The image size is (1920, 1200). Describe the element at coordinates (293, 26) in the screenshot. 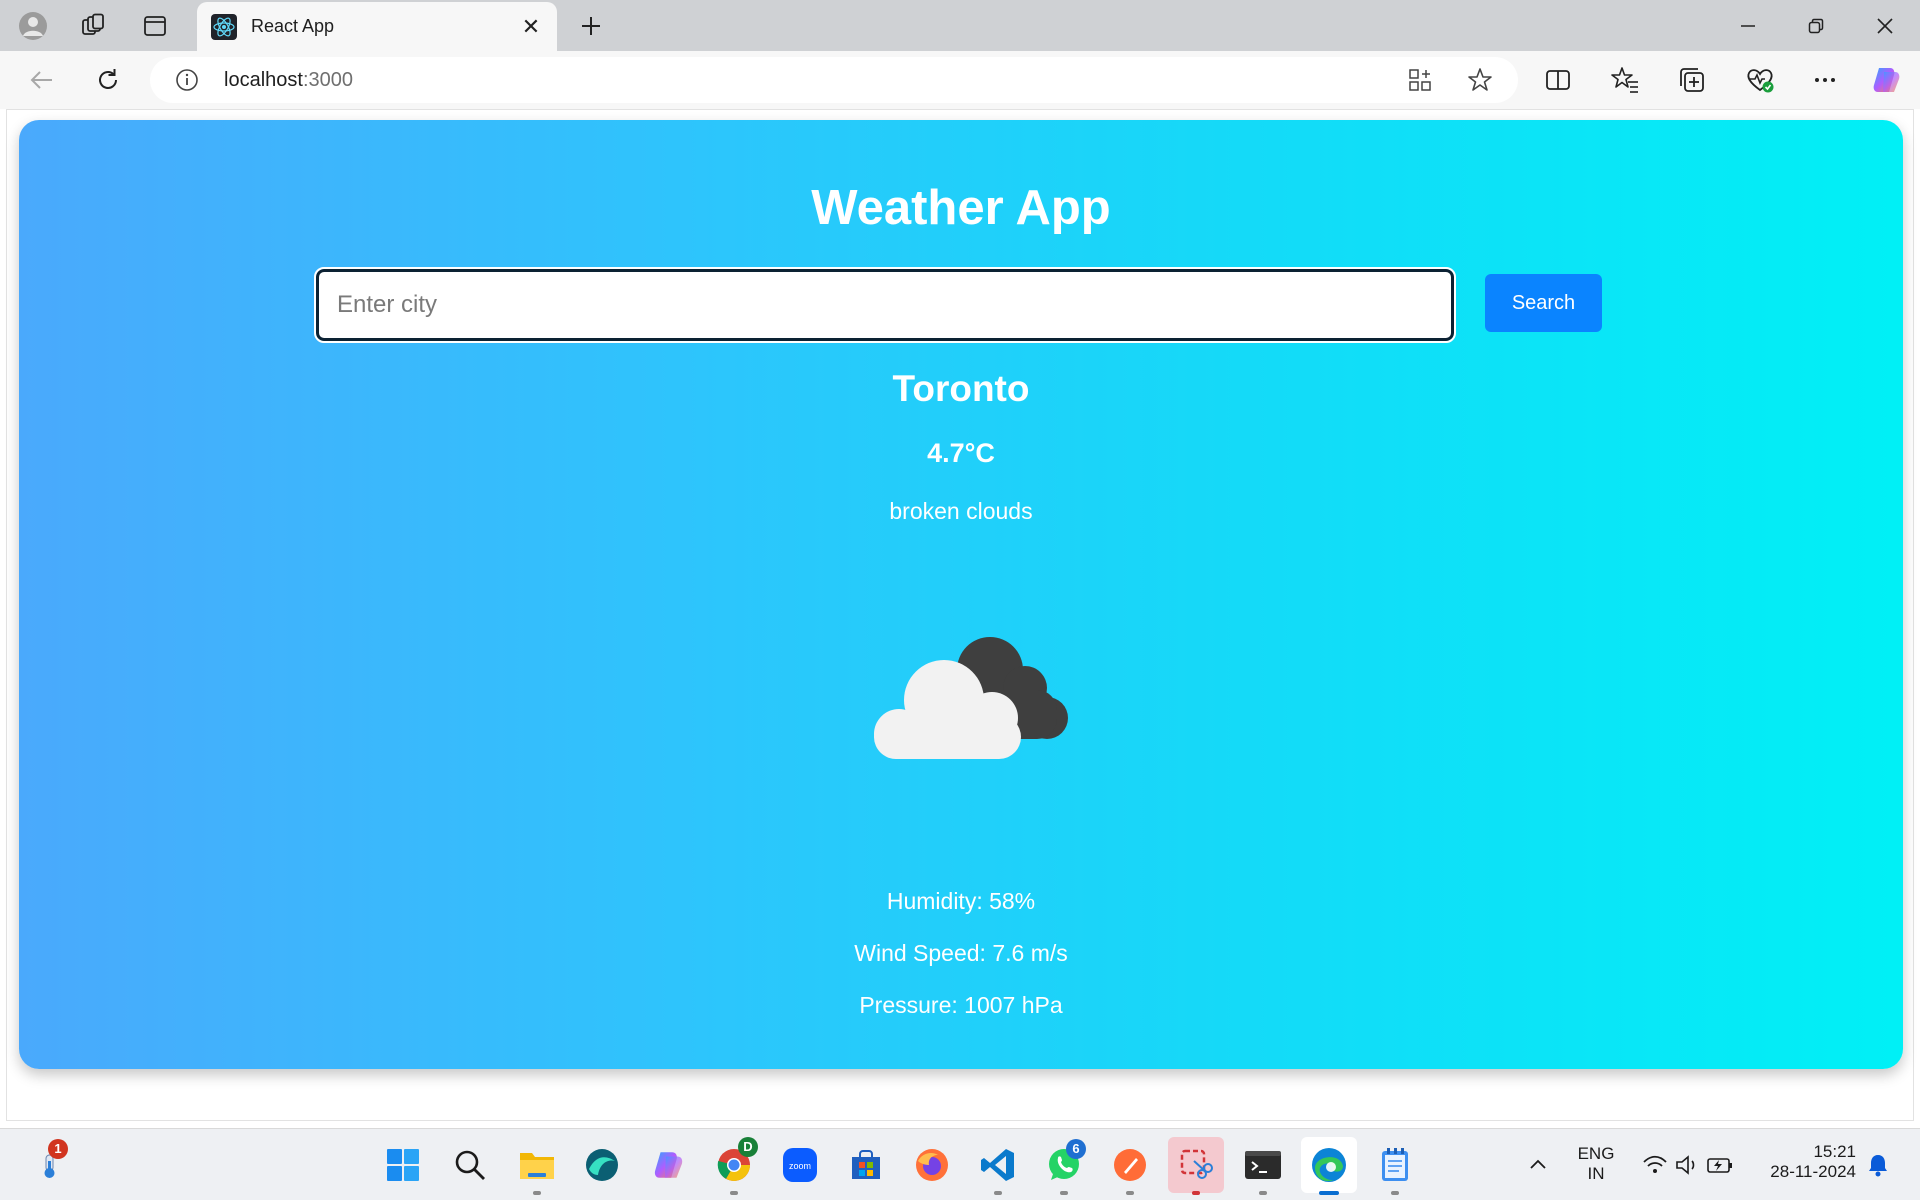

I see `tab-title: React App` at that location.